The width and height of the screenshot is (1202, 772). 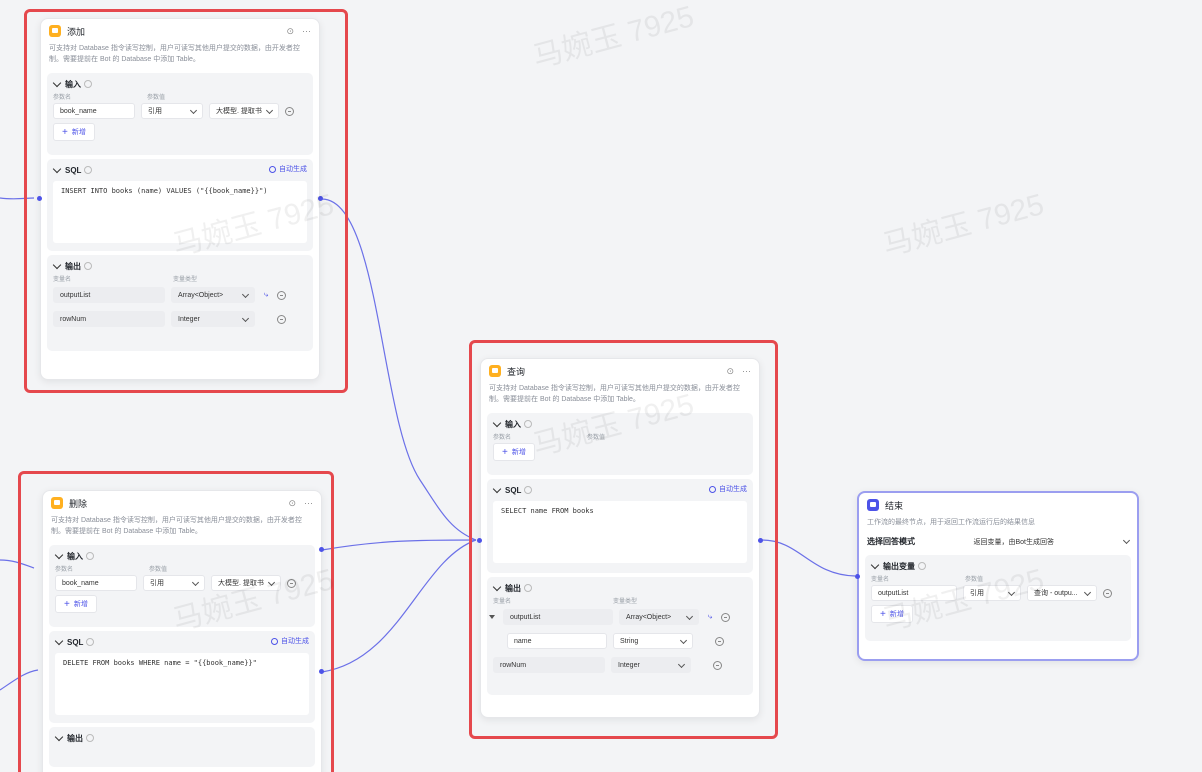 I want to click on node-query-input-port, so click(x=479, y=540).